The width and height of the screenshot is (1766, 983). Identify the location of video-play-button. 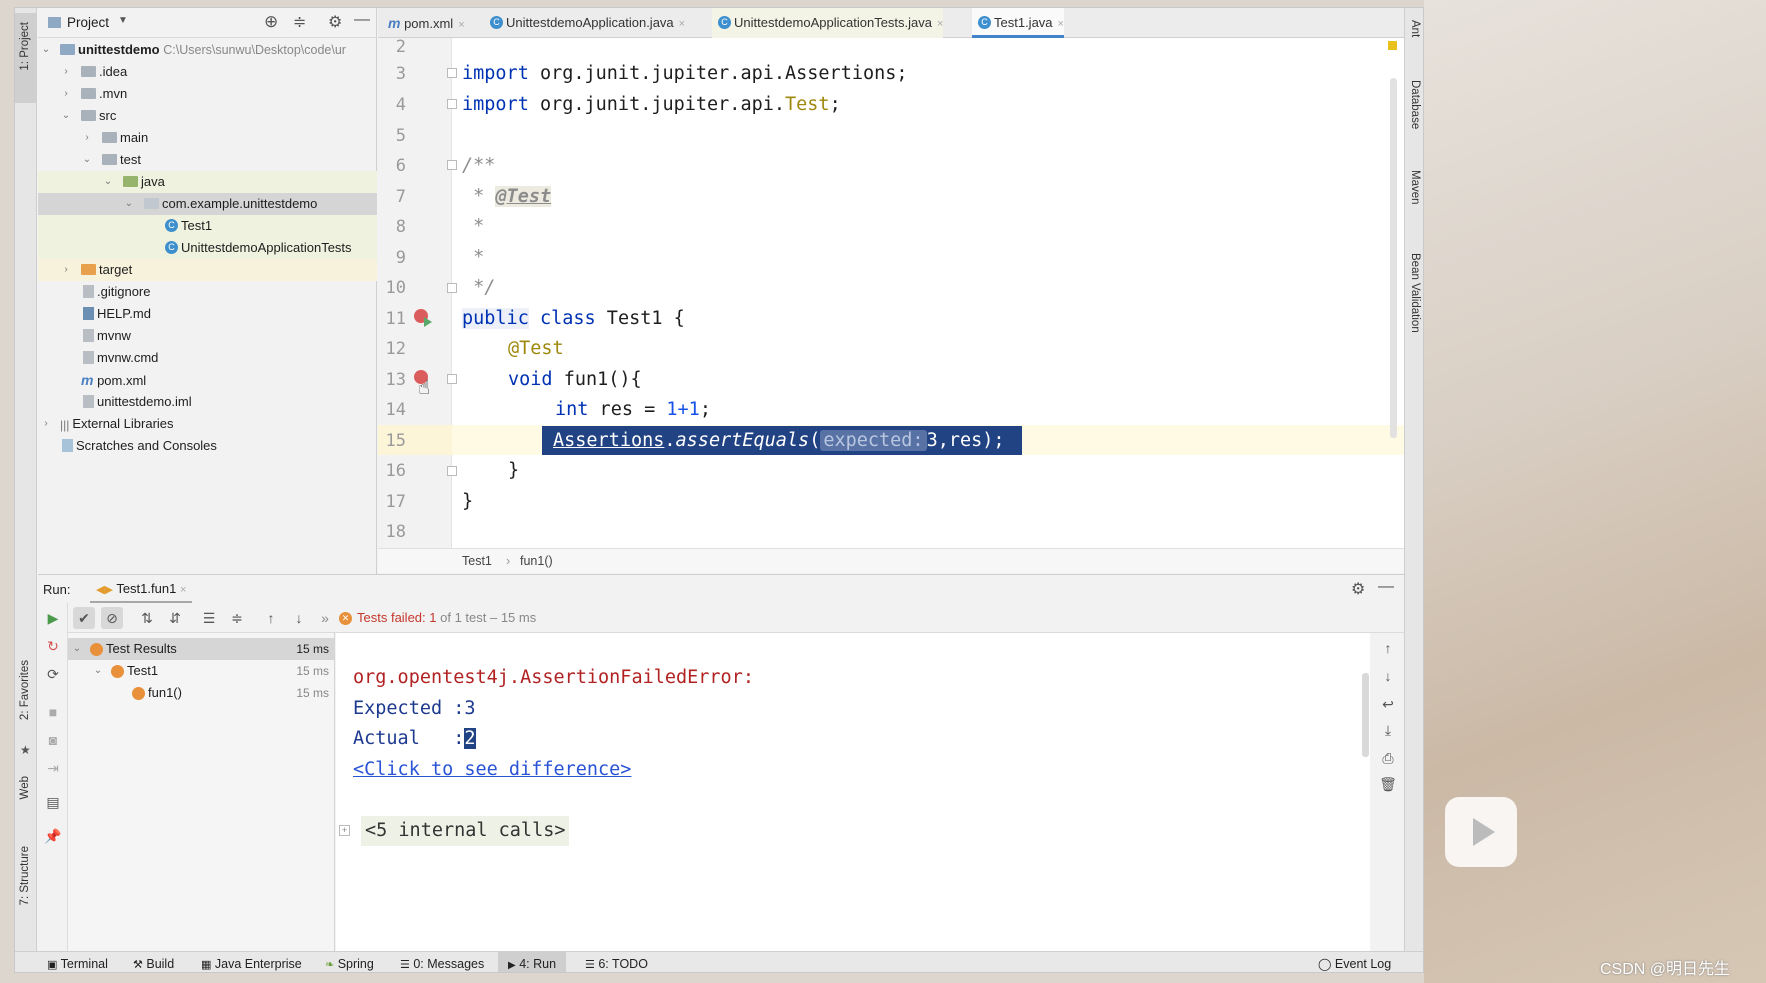
(1481, 832).